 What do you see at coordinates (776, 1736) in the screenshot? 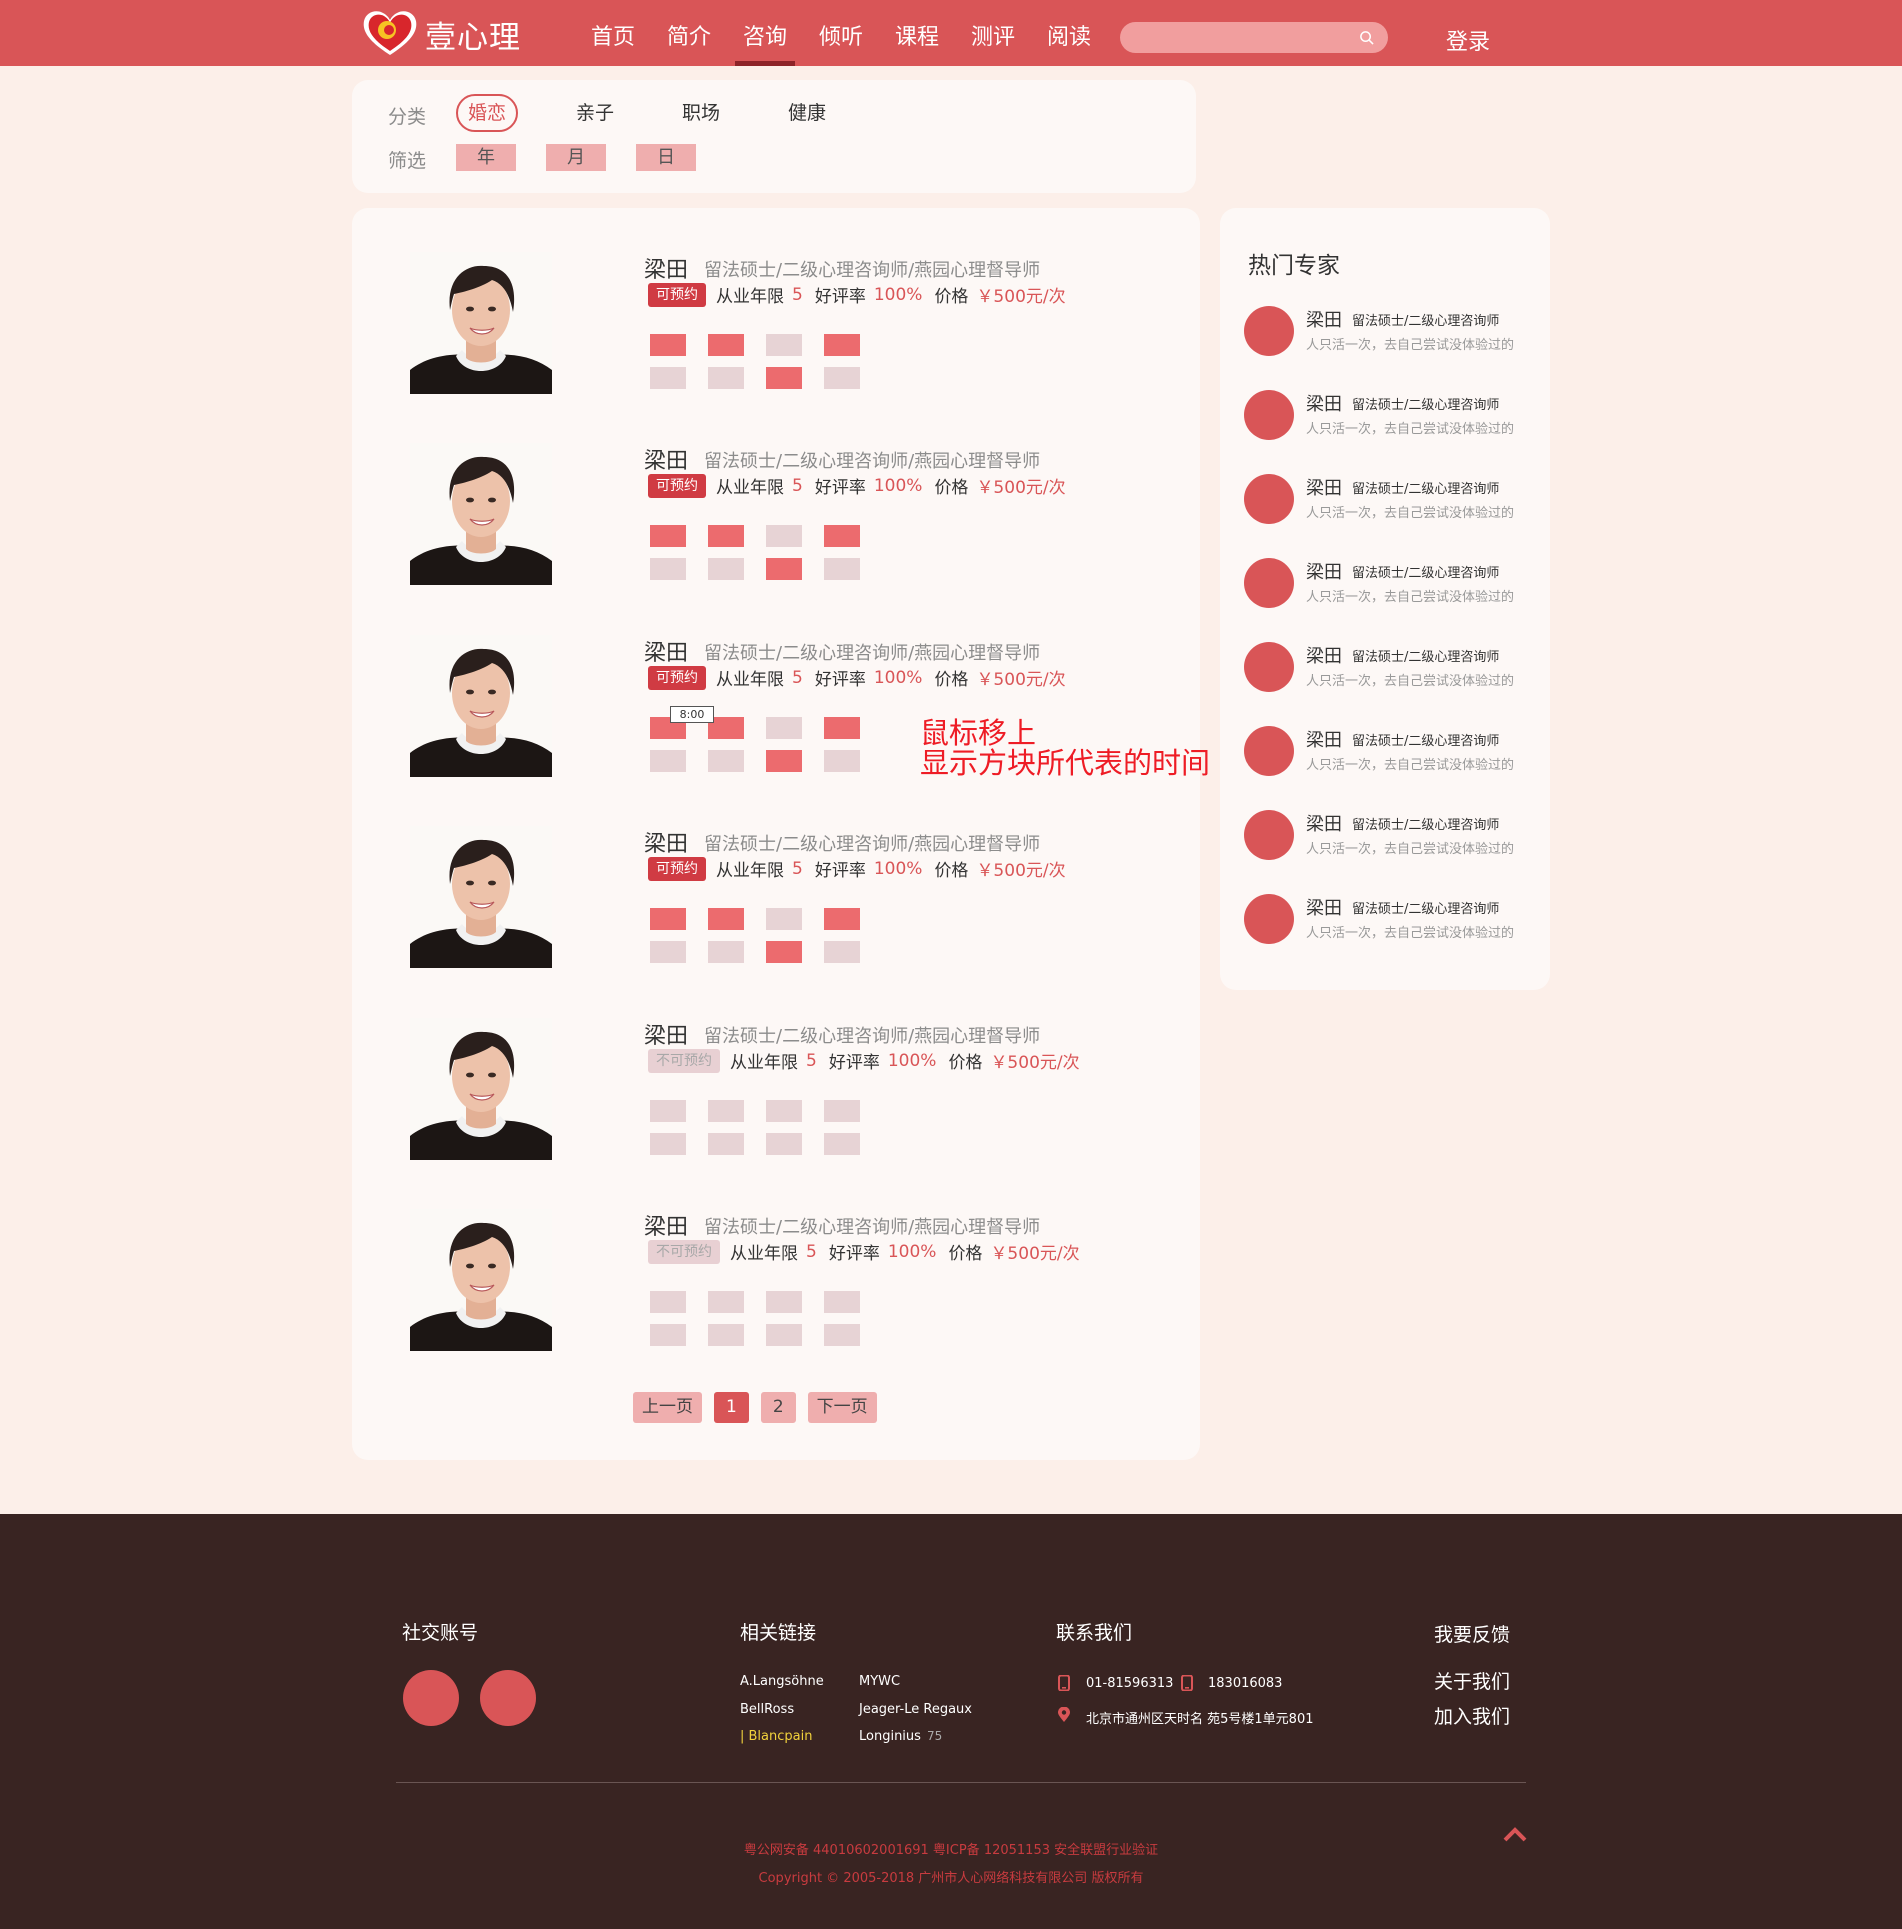
I see `footer-link-highlighted: | Blancpain` at bounding box center [776, 1736].